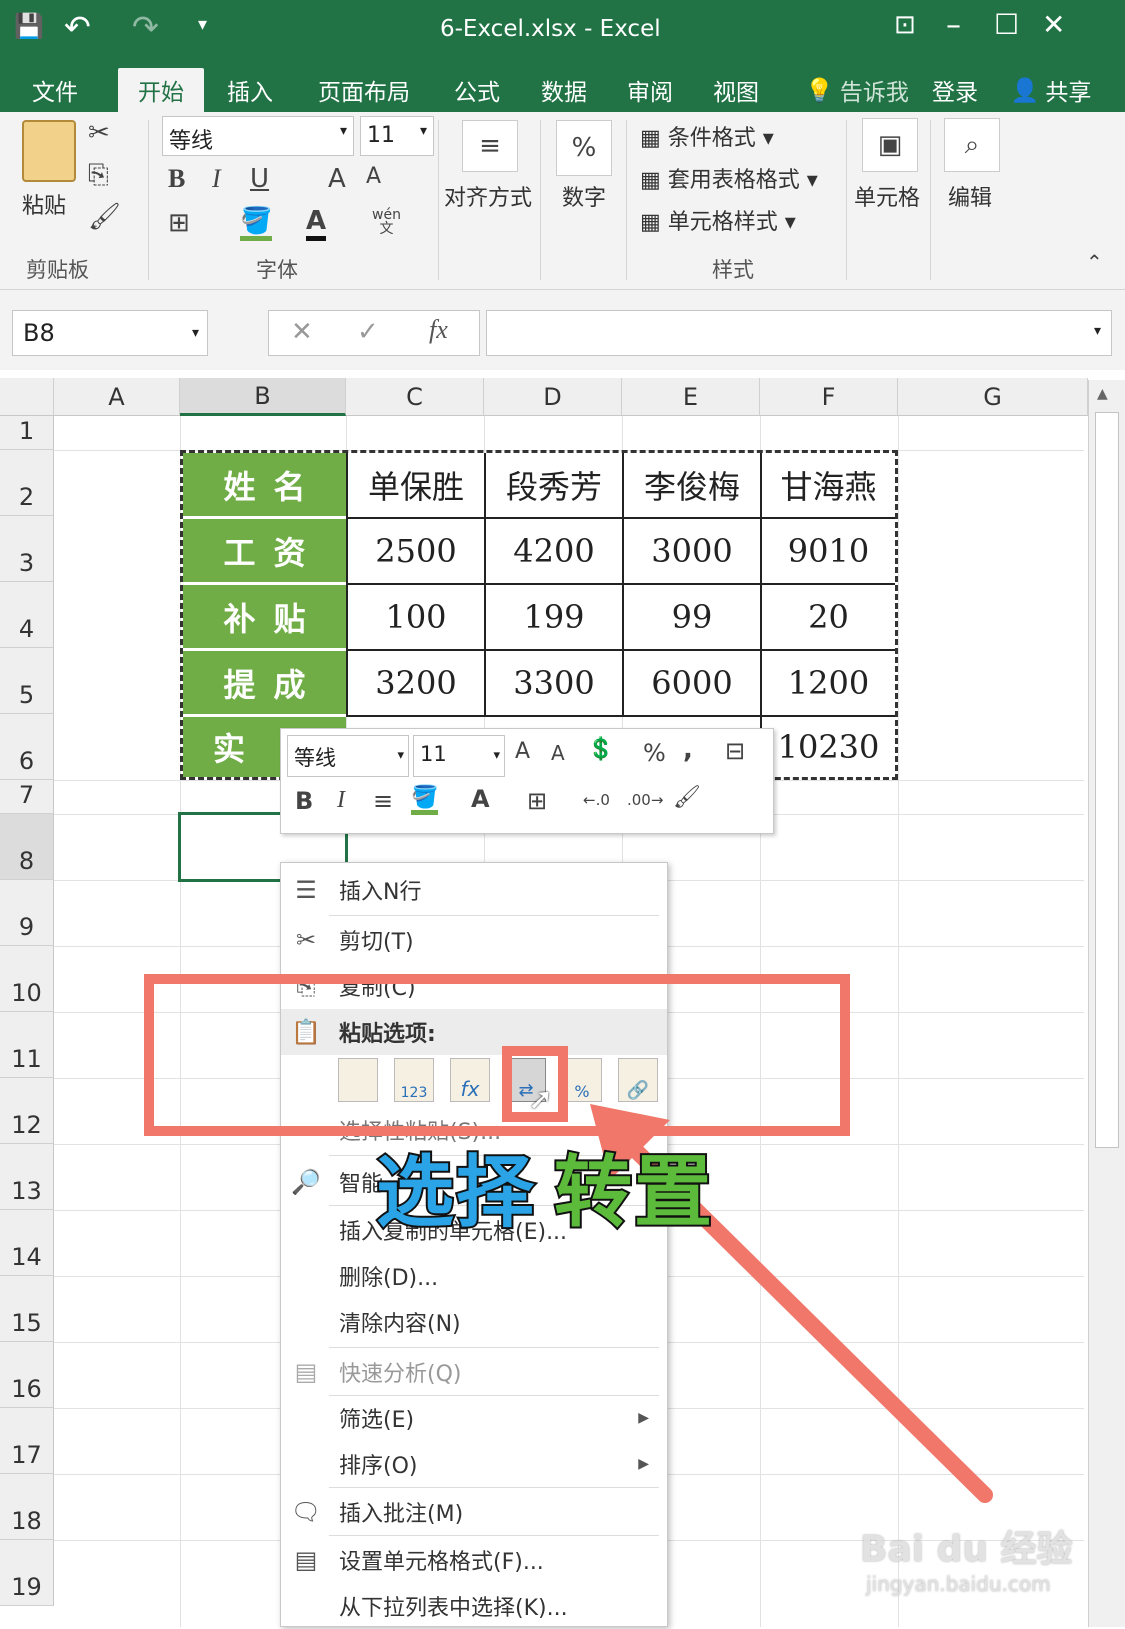 This screenshot has width=1125, height=1629. What do you see at coordinates (584, 148) in the screenshot?
I see `number-format-icon: %` at bounding box center [584, 148].